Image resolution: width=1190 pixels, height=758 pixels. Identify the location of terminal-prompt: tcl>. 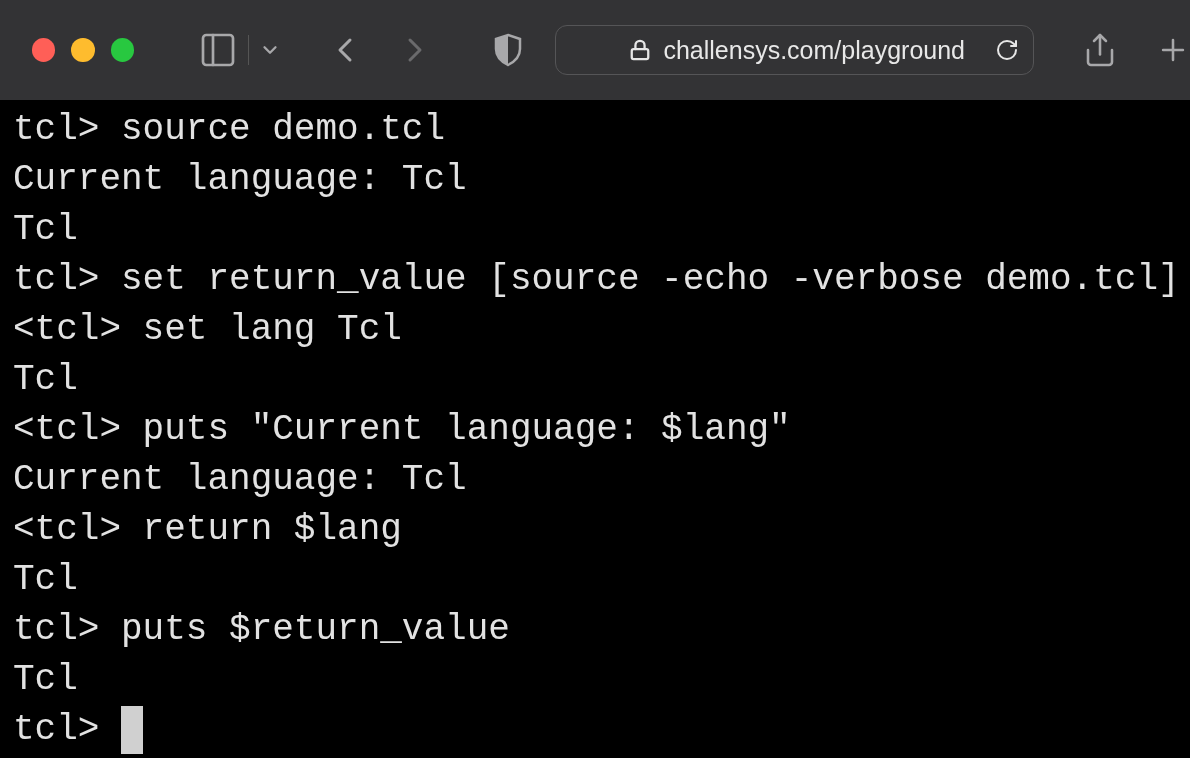
(56, 730).